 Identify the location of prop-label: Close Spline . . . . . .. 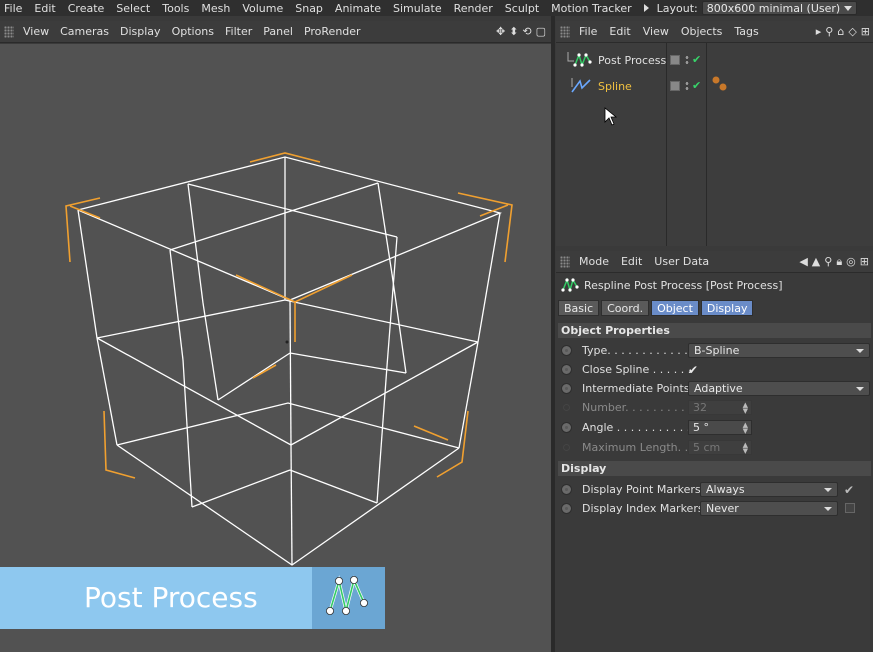
(637, 369).